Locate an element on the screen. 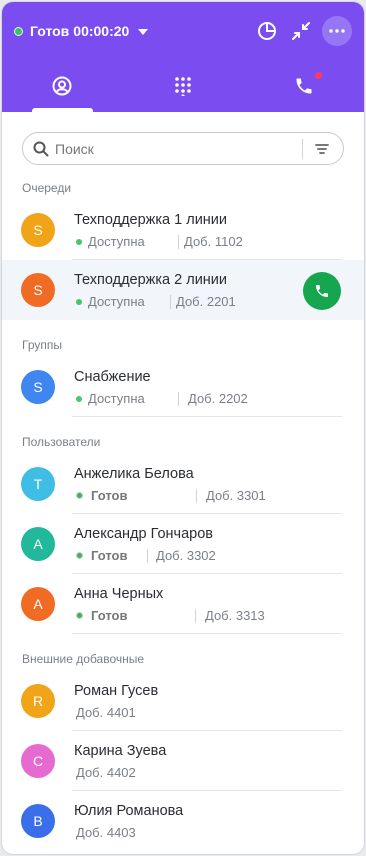 This screenshot has height=856, width=366. tab-calls is located at coordinates (303, 86).